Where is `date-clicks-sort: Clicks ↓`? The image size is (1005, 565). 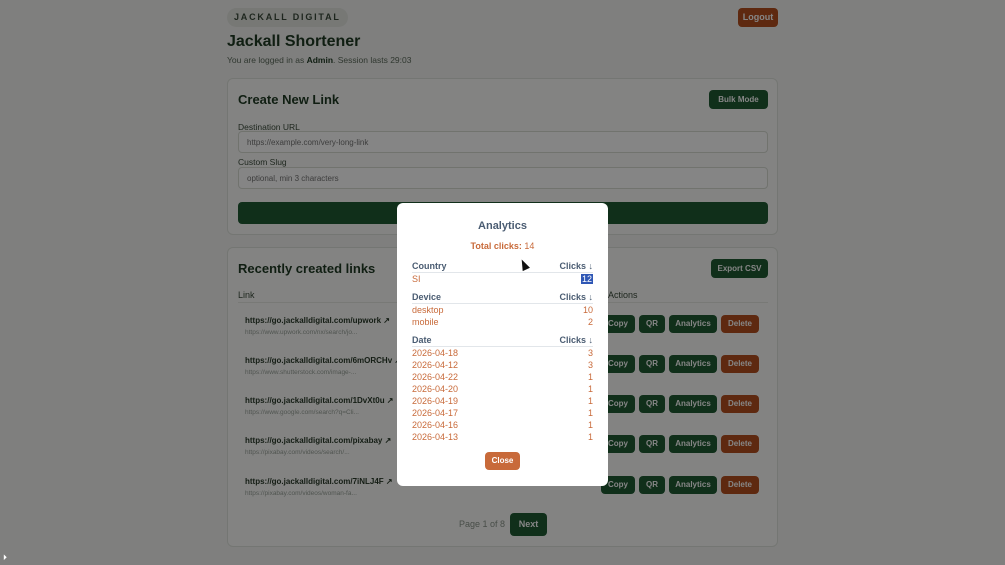 date-clicks-sort: Clicks ↓ is located at coordinates (576, 340).